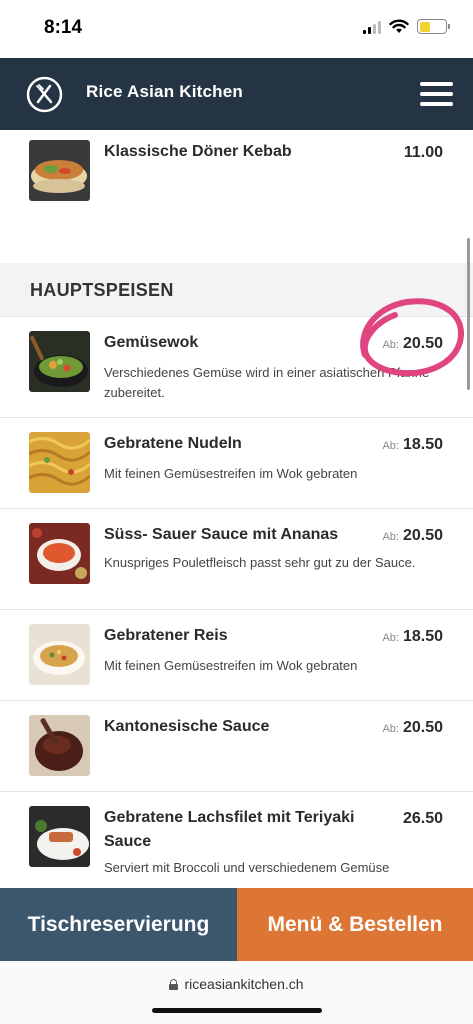 The height and width of the screenshot is (1024, 473). I want to click on site-header: Rice Asian Kitchen, so click(236, 94).